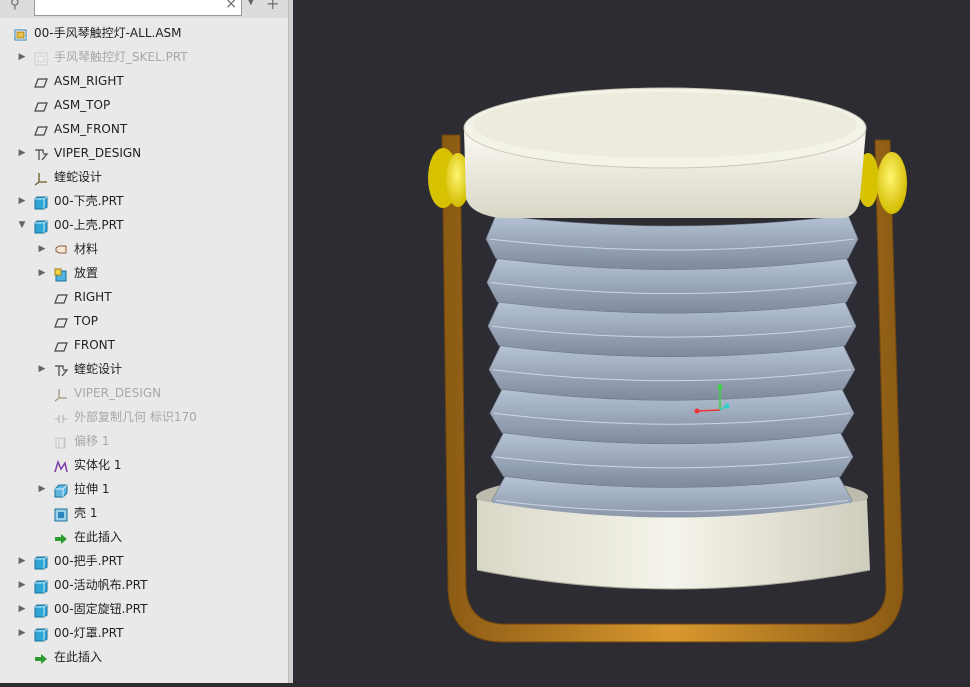 The width and height of the screenshot is (970, 687). I want to click on tree-item: ▶ 放置, so click(144, 273).